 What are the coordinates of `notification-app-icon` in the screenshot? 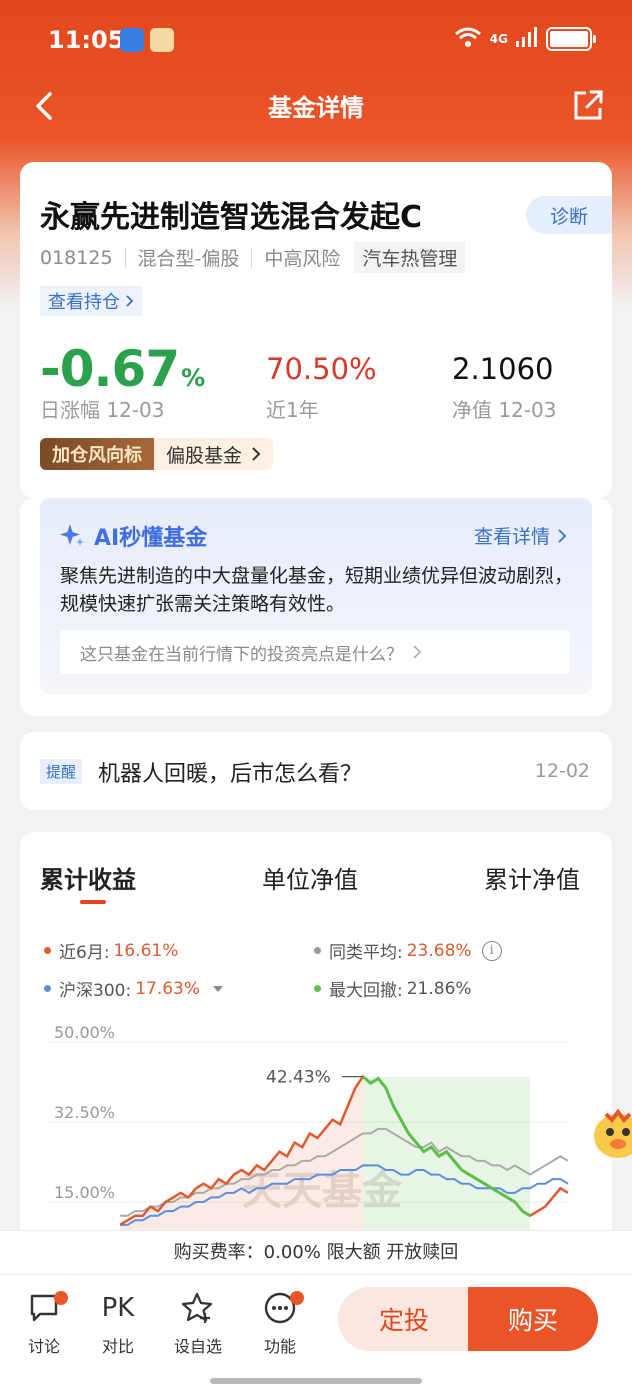 It's located at (162, 40).